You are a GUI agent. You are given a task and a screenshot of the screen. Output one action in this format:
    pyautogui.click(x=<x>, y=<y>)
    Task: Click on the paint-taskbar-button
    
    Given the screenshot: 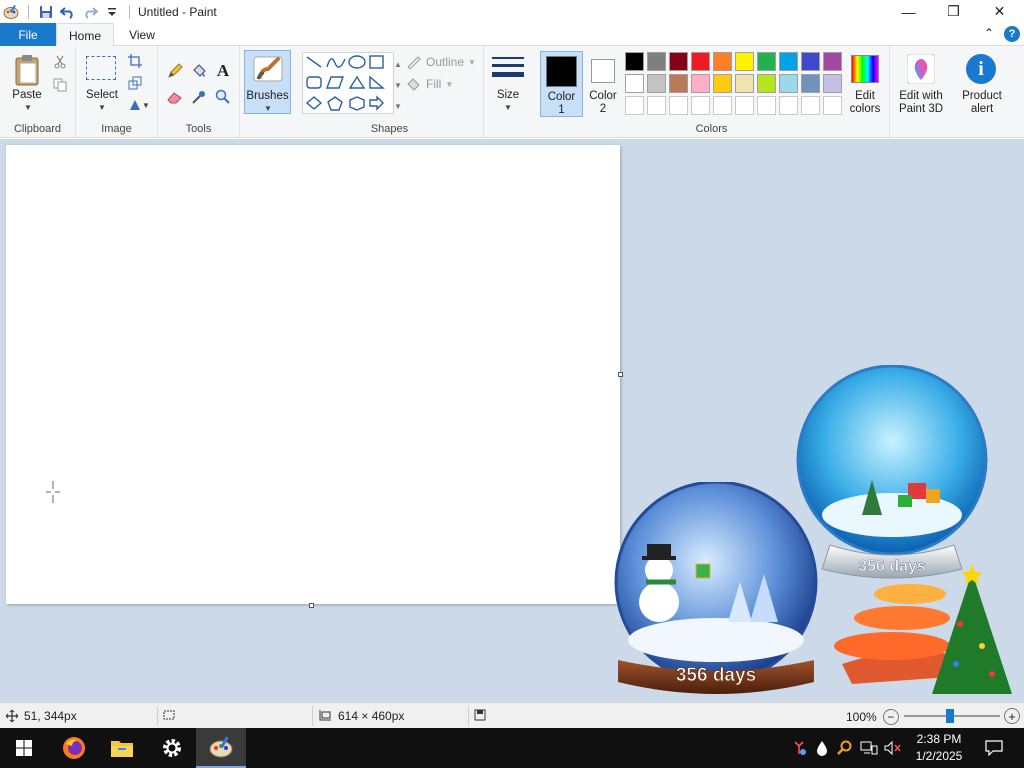 What is the action you would take?
    pyautogui.click(x=221, y=748)
    